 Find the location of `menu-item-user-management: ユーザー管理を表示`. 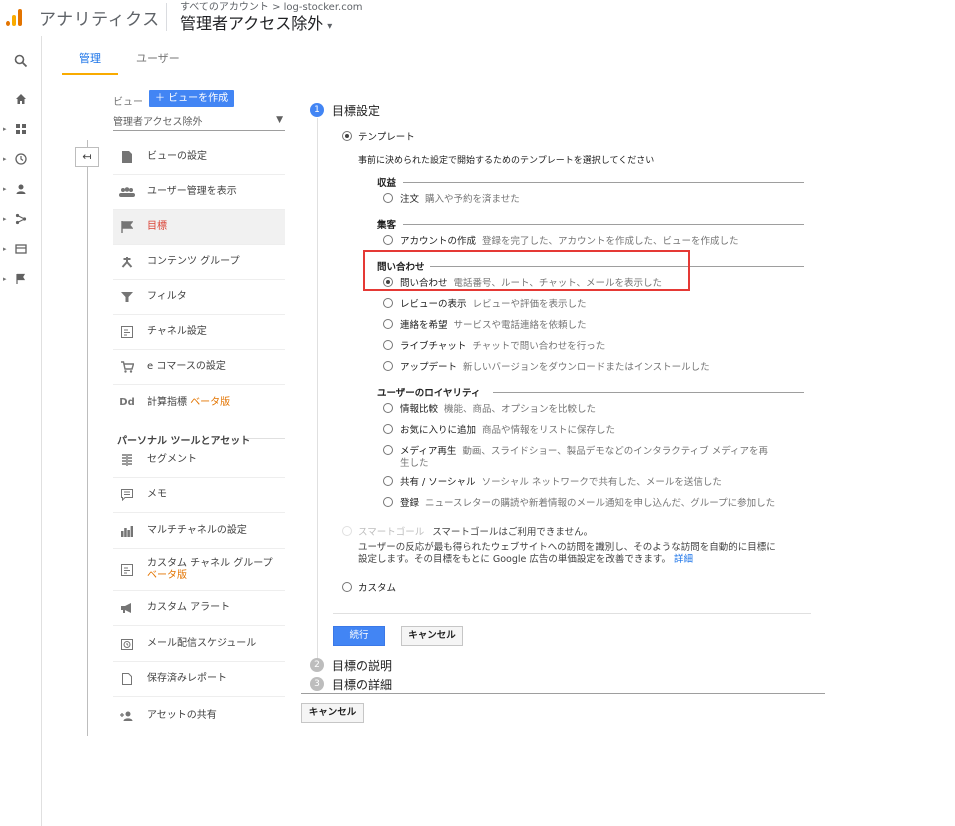

menu-item-user-management: ユーザー管理を表示 is located at coordinates (199, 192).